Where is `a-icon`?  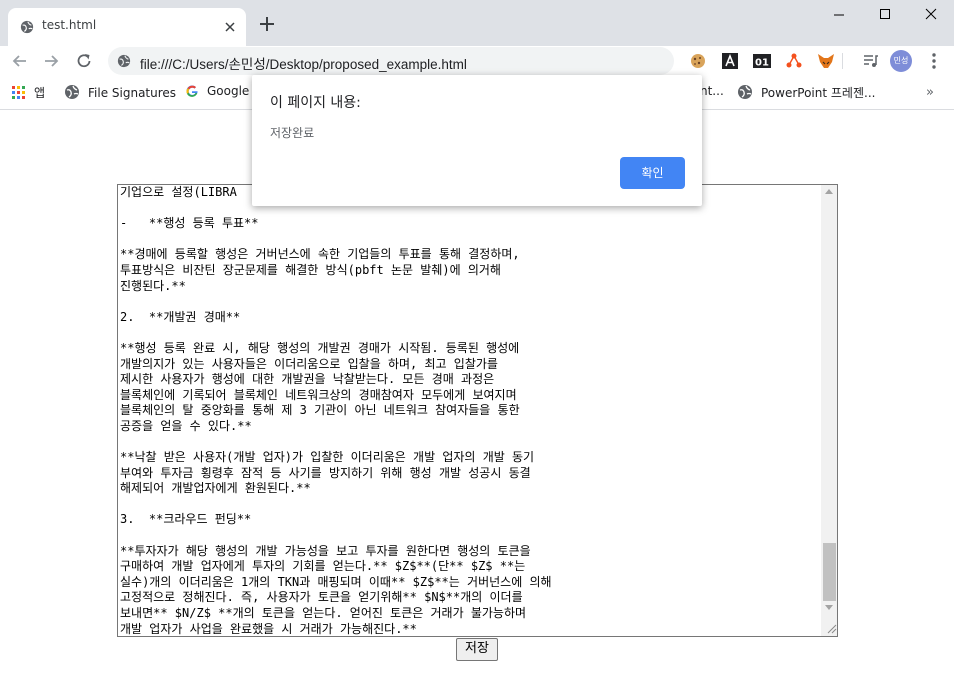
a-icon is located at coordinates (730, 61).